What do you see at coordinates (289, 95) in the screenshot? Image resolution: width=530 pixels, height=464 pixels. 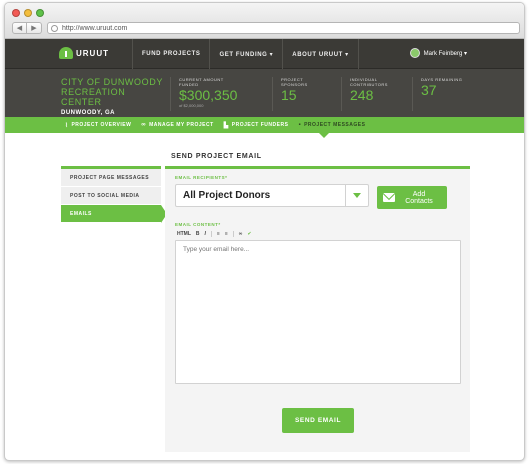 I see `stat-value: 15` at bounding box center [289, 95].